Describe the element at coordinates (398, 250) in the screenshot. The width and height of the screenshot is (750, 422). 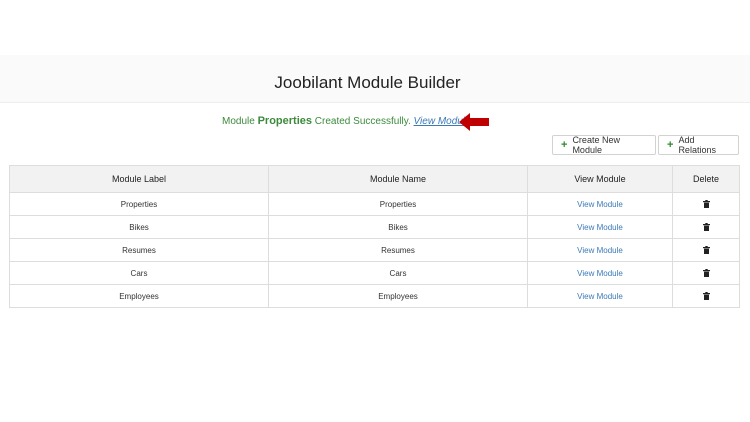
I see `module-name-cell: Resumes` at that location.